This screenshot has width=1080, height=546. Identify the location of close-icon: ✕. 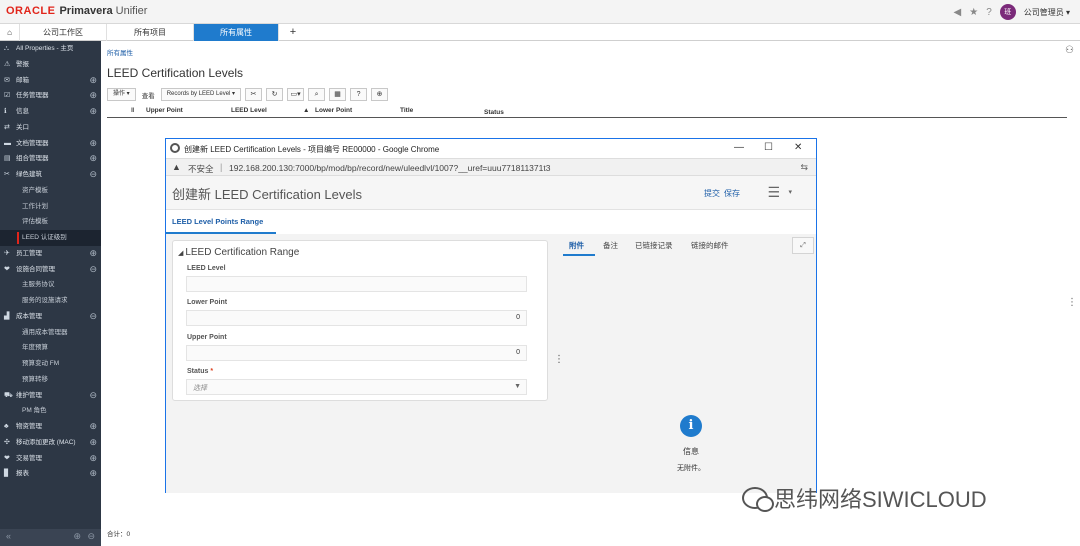
(798, 147).